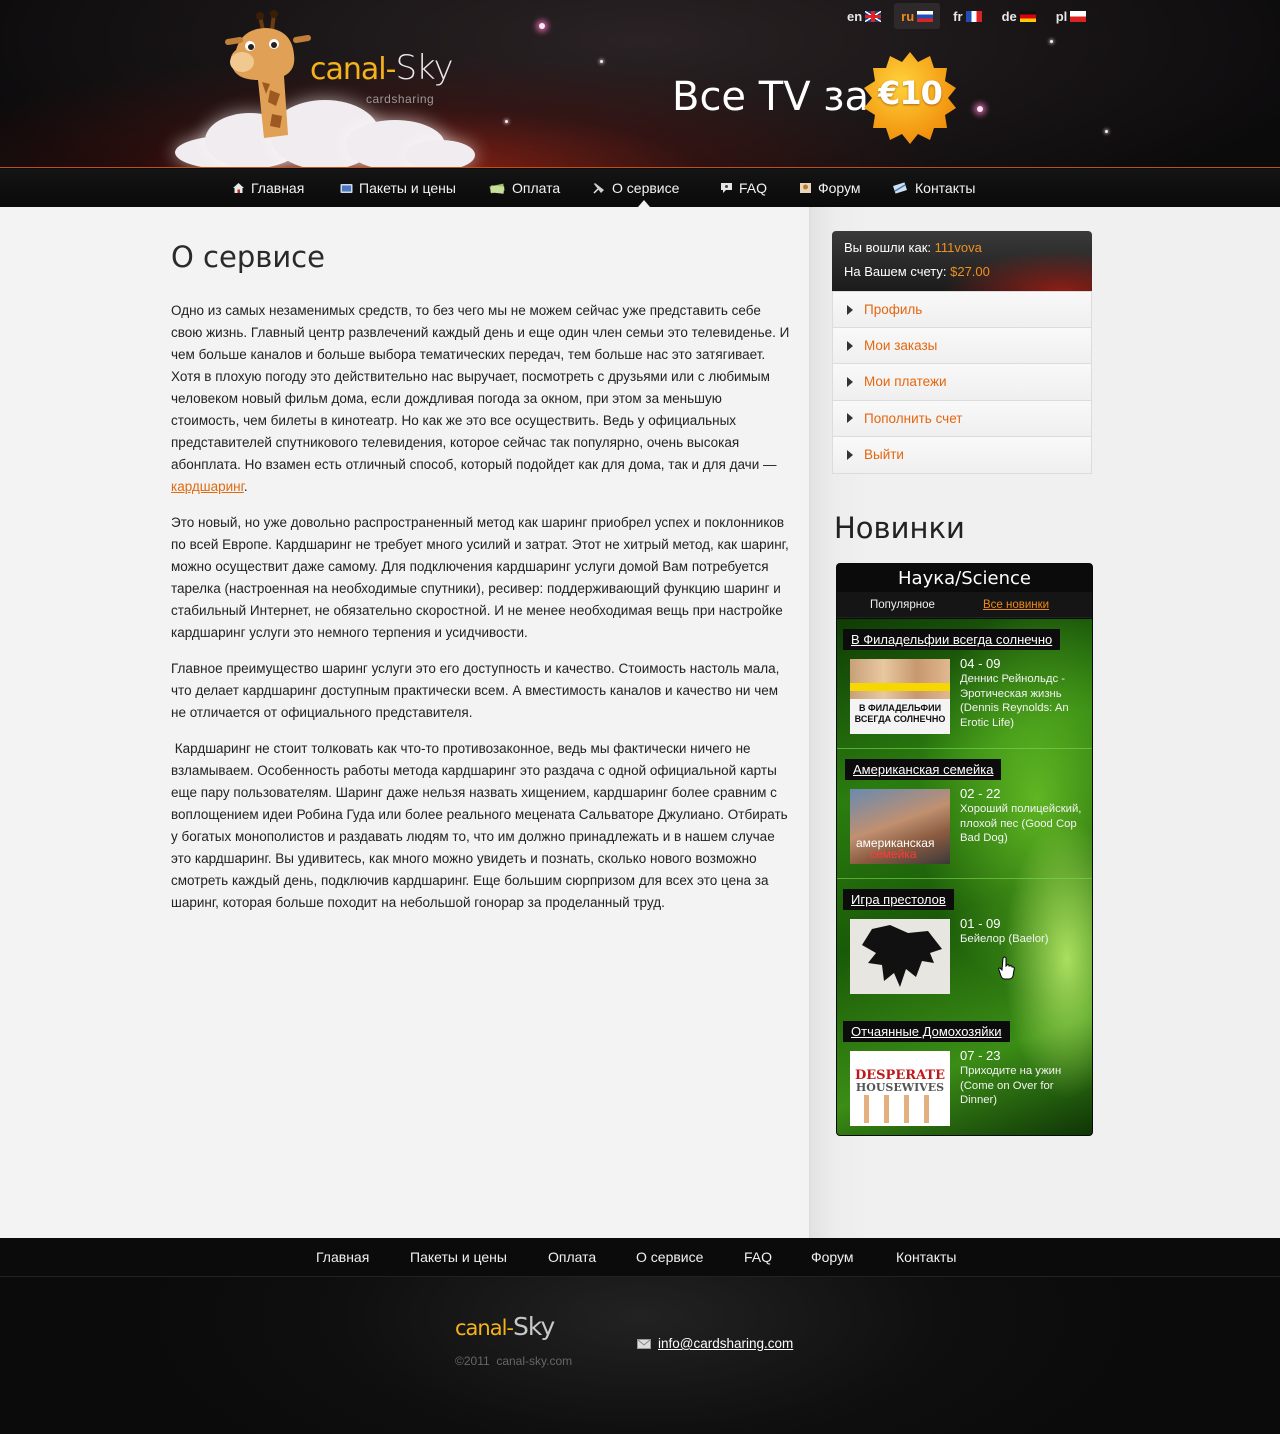 Image resolution: width=1280 pixels, height=1434 pixels. What do you see at coordinates (962, 310) in the screenshot?
I see `menu-item-profile: Профиль` at bounding box center [962, 310].